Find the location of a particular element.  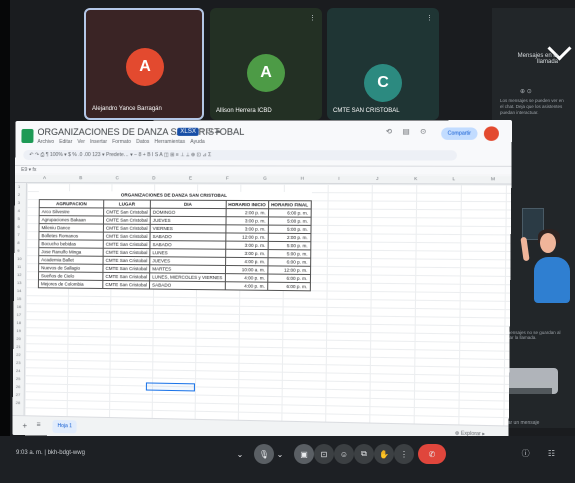

cell-agrupacion: Mejores de Colombia is located at coordinates (70, 283).